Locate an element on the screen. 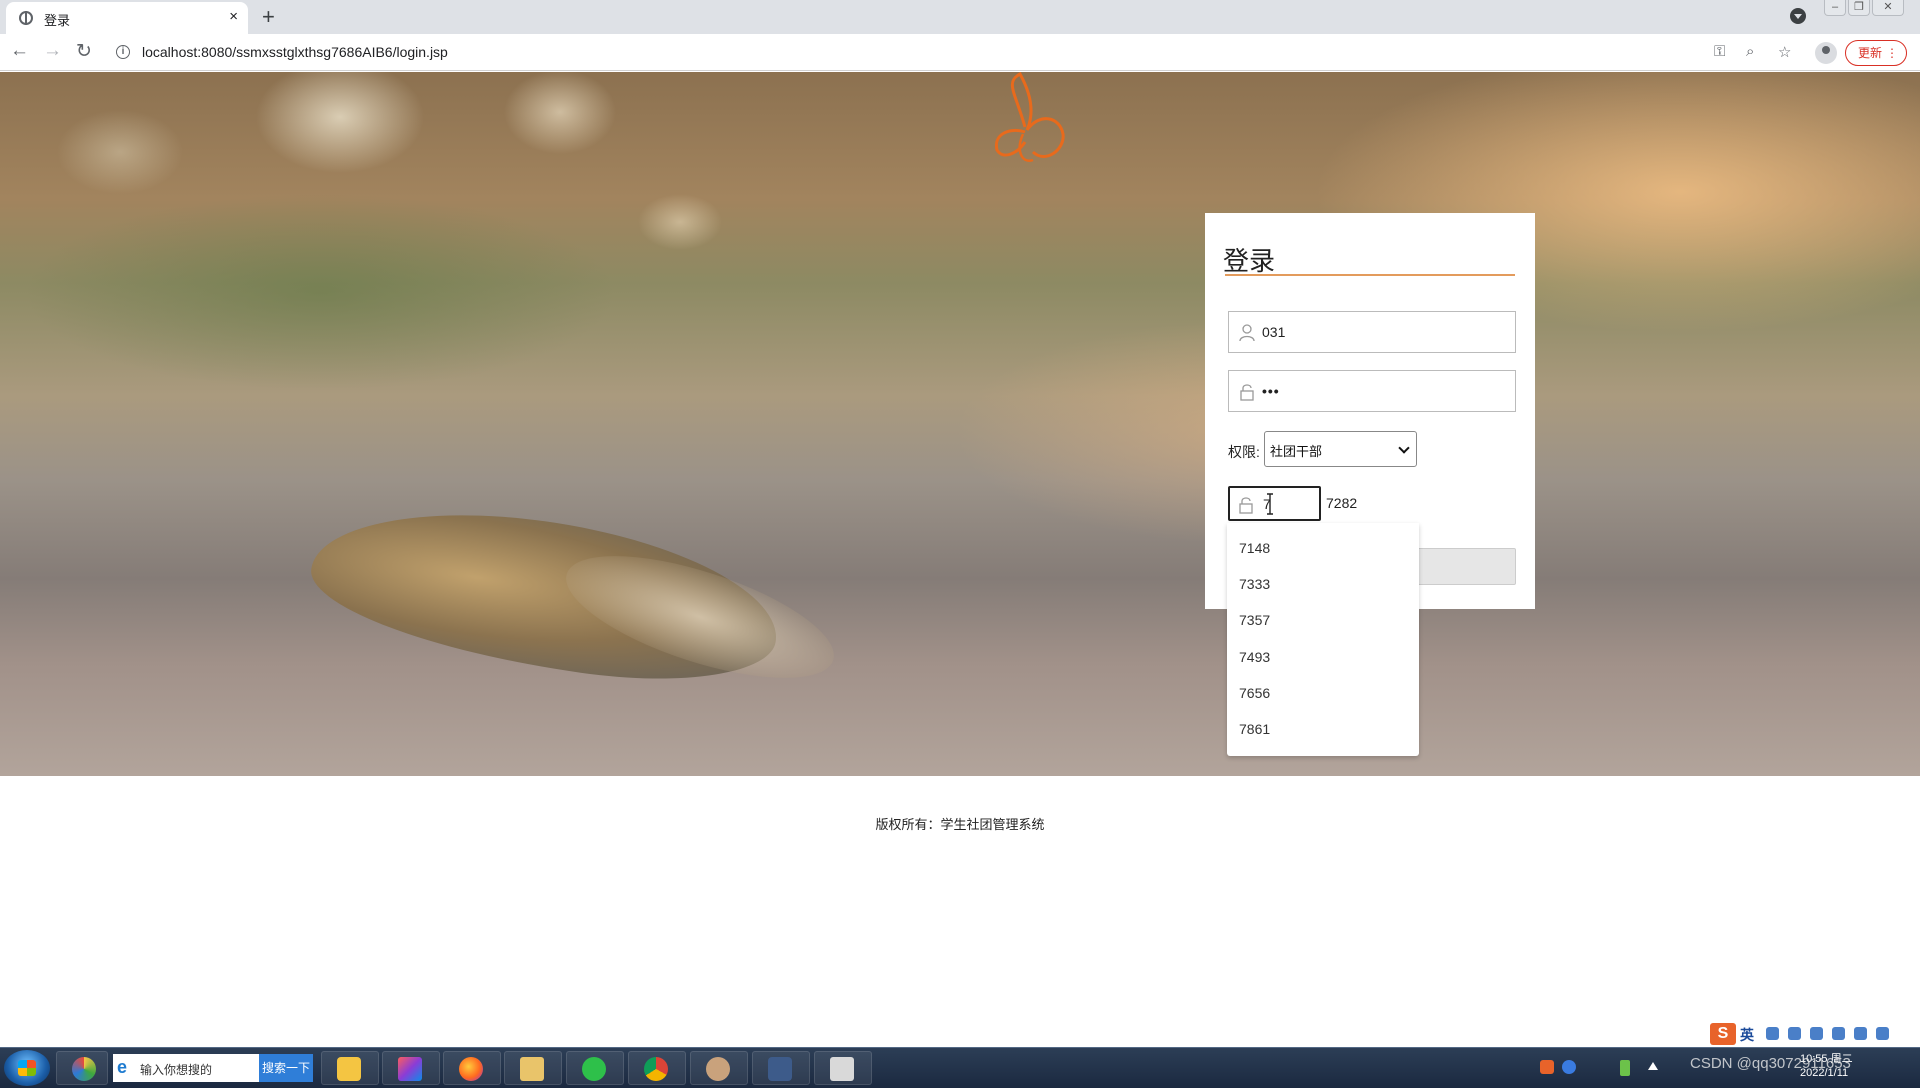 The image size is (1920, 1088). profile-avatar is located at coordinates (1826, 53).